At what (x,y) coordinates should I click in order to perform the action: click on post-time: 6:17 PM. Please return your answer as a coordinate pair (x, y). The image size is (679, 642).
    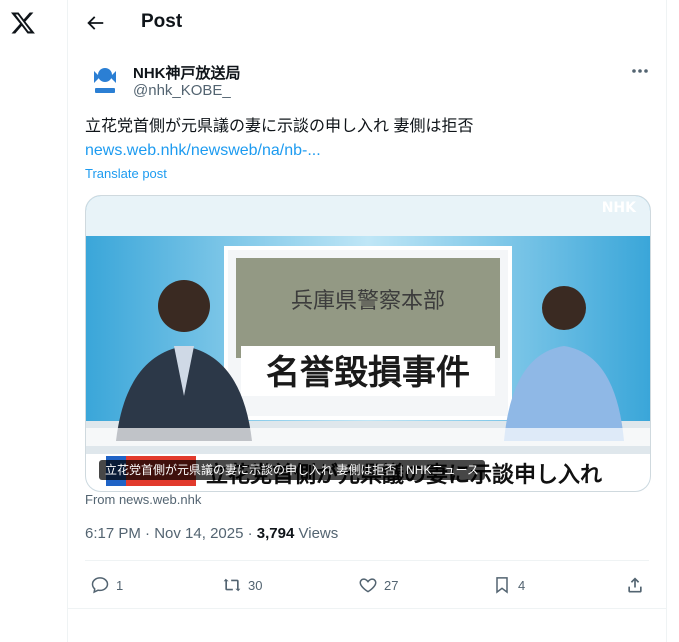
    Looking at the image, I should click on (113, 533).